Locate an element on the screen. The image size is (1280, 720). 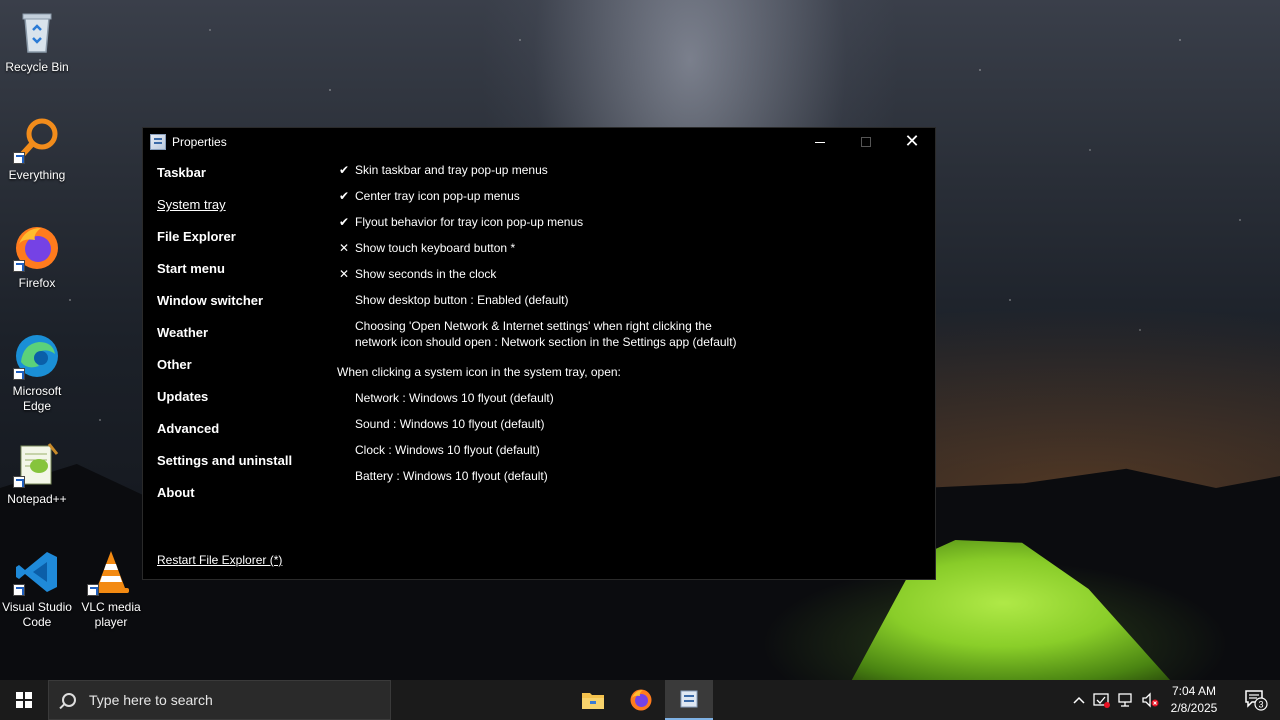
taskbar-file-explorer is located at coordinates (593, 700).